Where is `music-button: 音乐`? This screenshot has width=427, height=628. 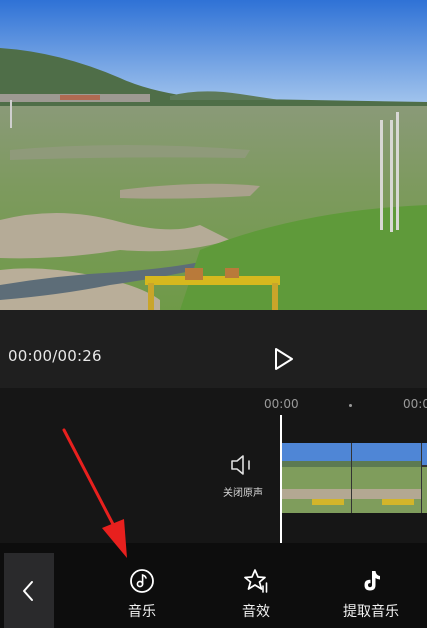 music-button: 音乐 is located at coordinates (142, 585).